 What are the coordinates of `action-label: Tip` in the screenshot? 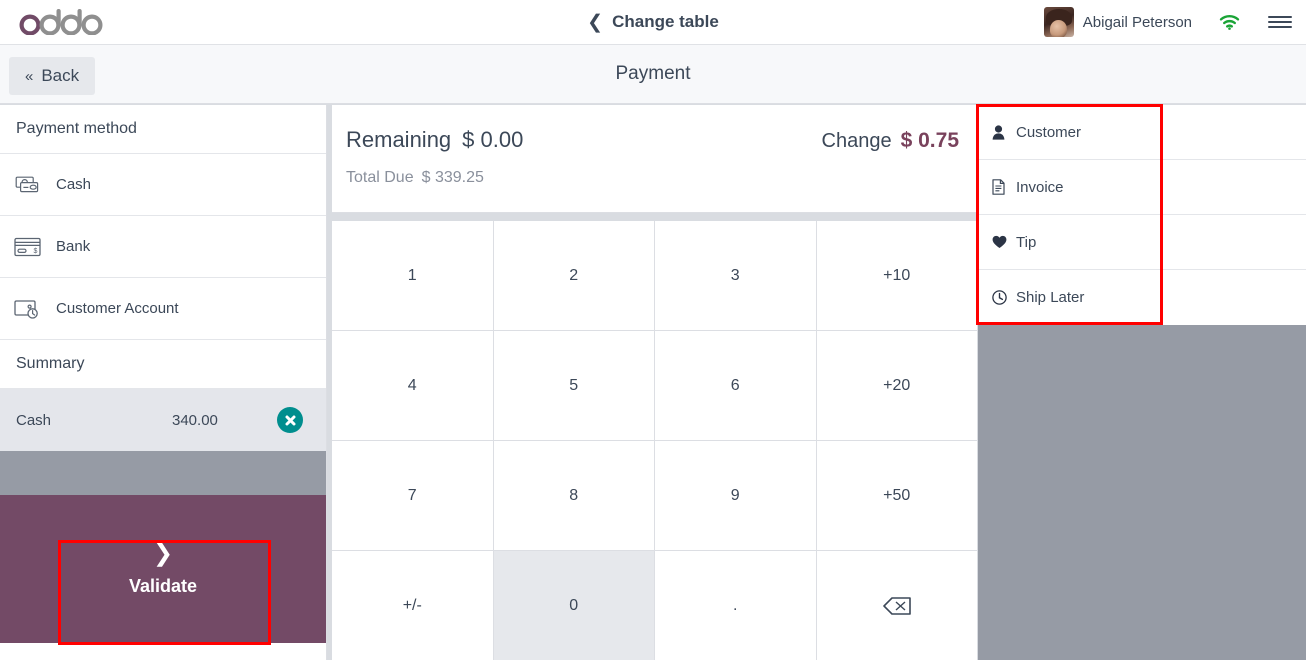 It's located at (1026, 242).